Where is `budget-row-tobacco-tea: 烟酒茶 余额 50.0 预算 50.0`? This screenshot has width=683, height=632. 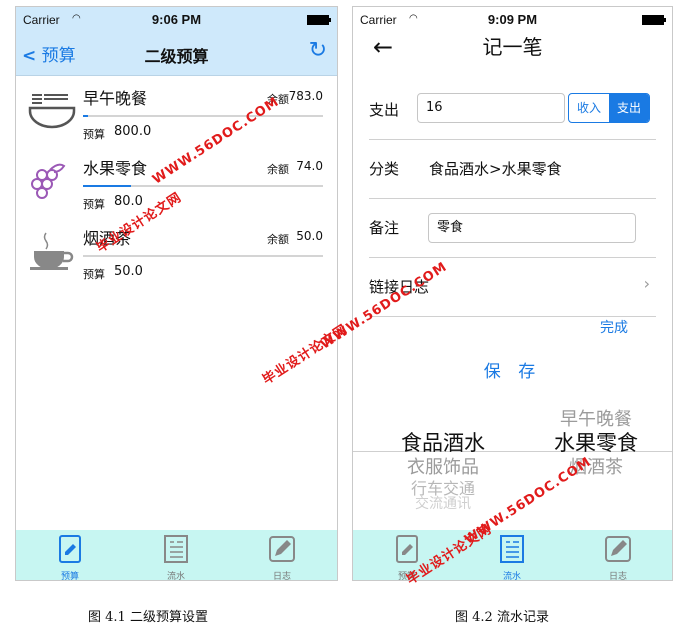 budget-row-tobacco-tea: 烟酒茶 余额 50.0 预算 50.0 is located at coordinates (176, 254).